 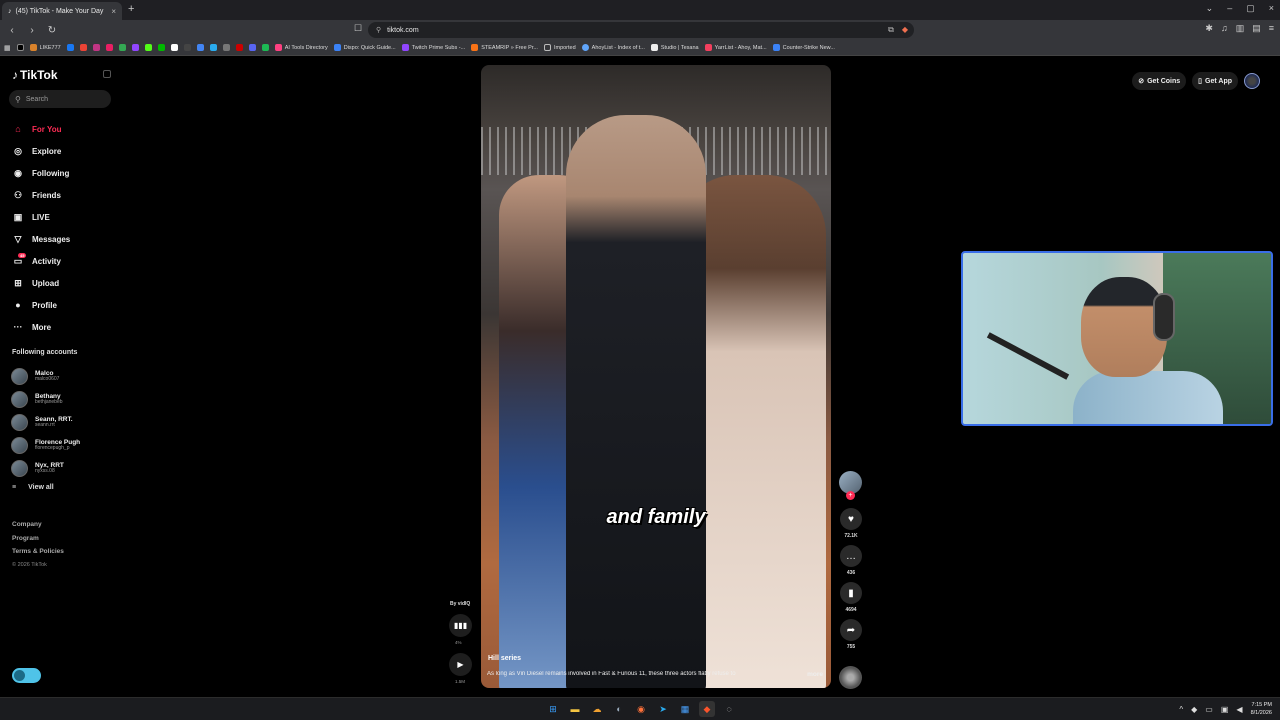 I want to click on account-item: Seann, RRT. seann.rrt, so click(x=45, y=422).